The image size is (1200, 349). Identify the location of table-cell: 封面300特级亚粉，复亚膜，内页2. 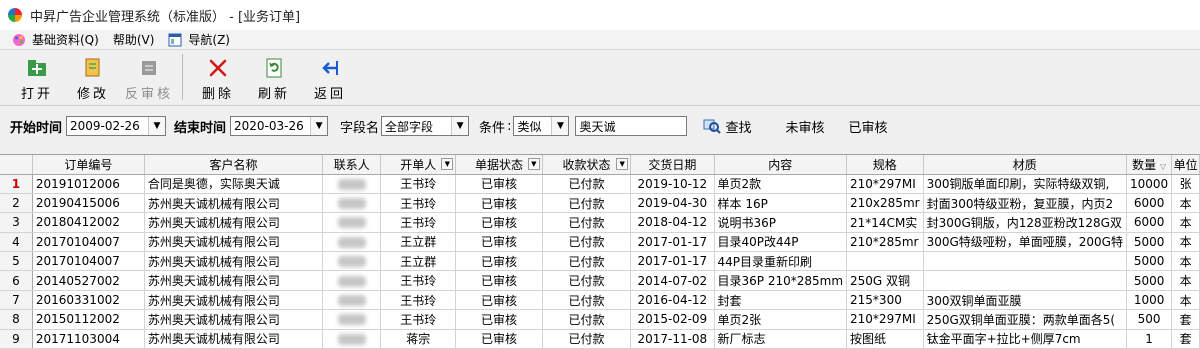
(1025, 203).